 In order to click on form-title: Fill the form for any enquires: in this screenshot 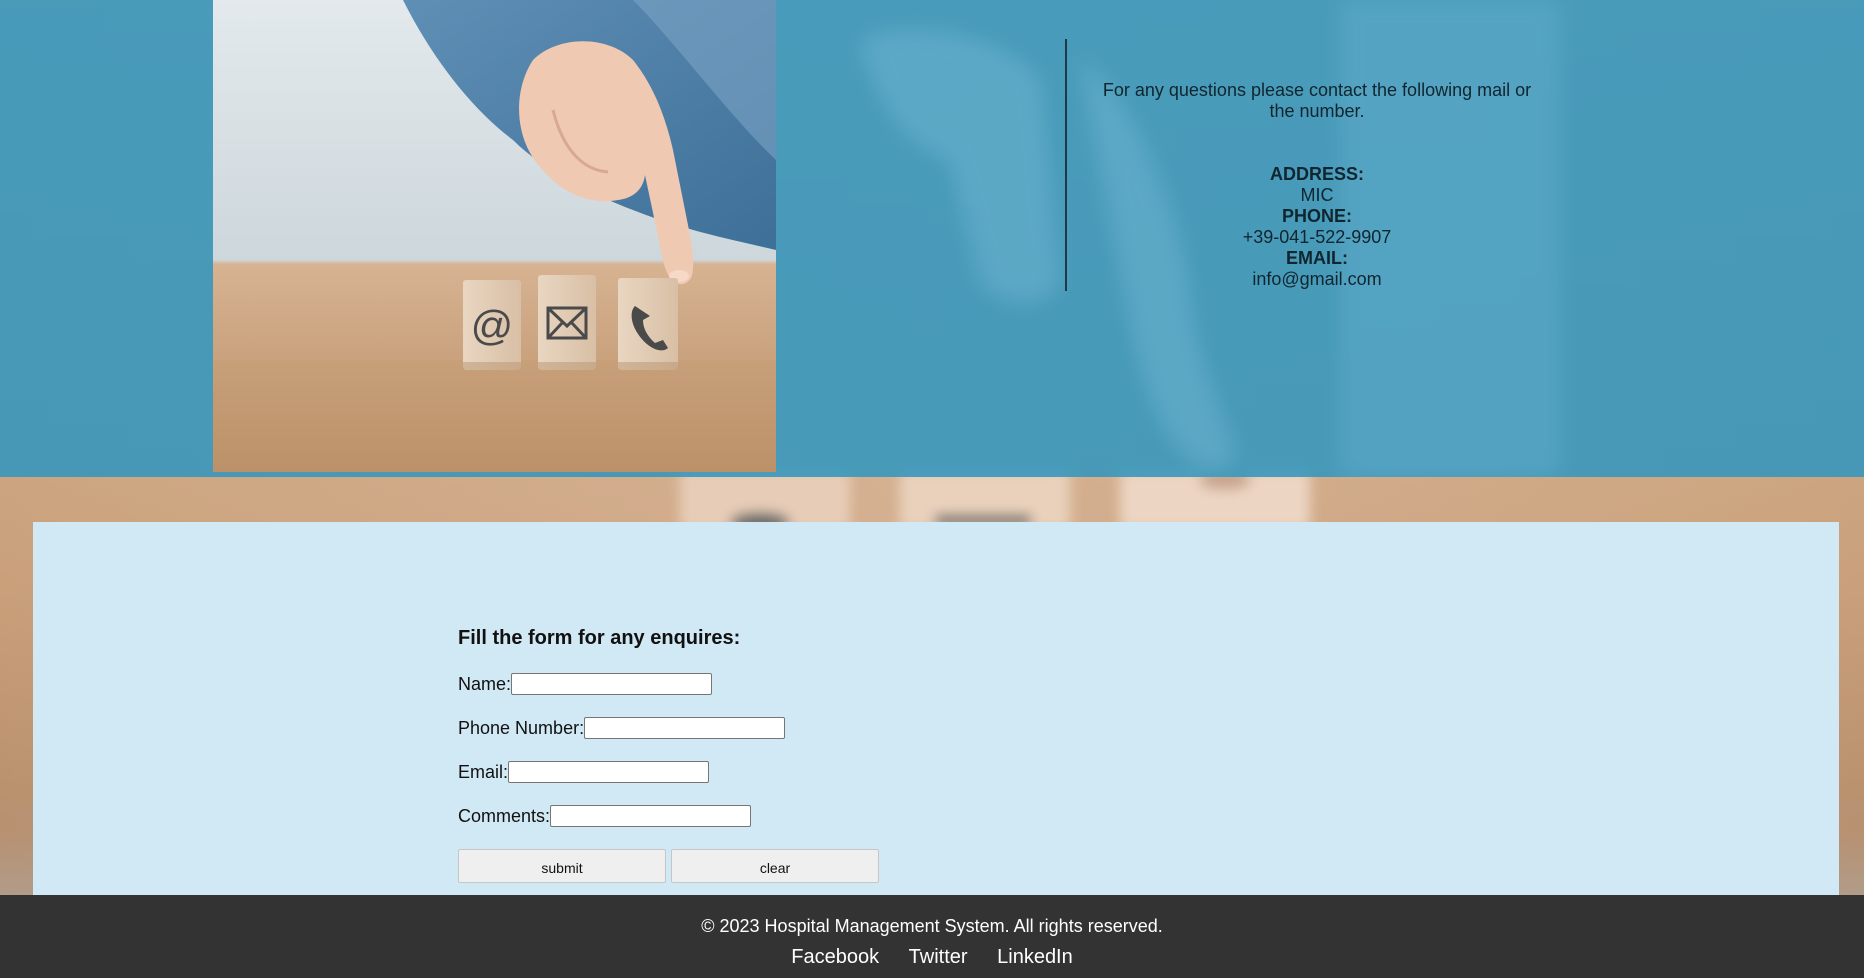, I will do `click(599, 638)`.